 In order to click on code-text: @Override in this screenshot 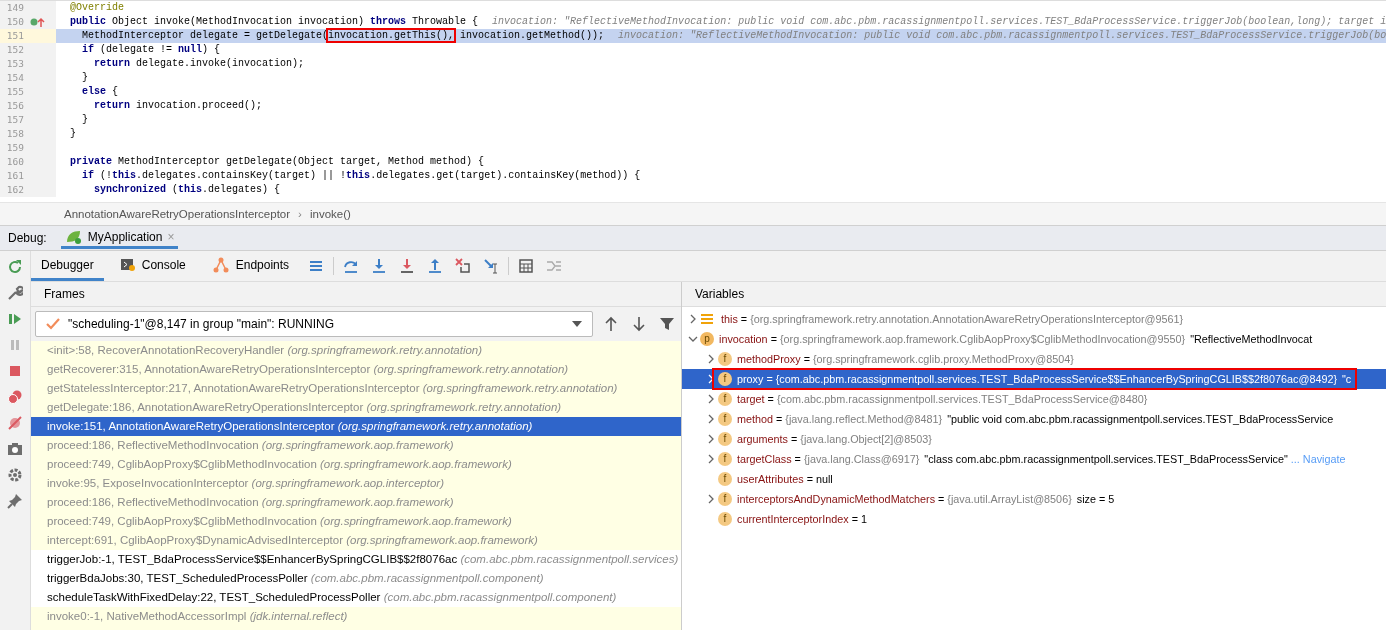, I will do `click(97, 7)`.